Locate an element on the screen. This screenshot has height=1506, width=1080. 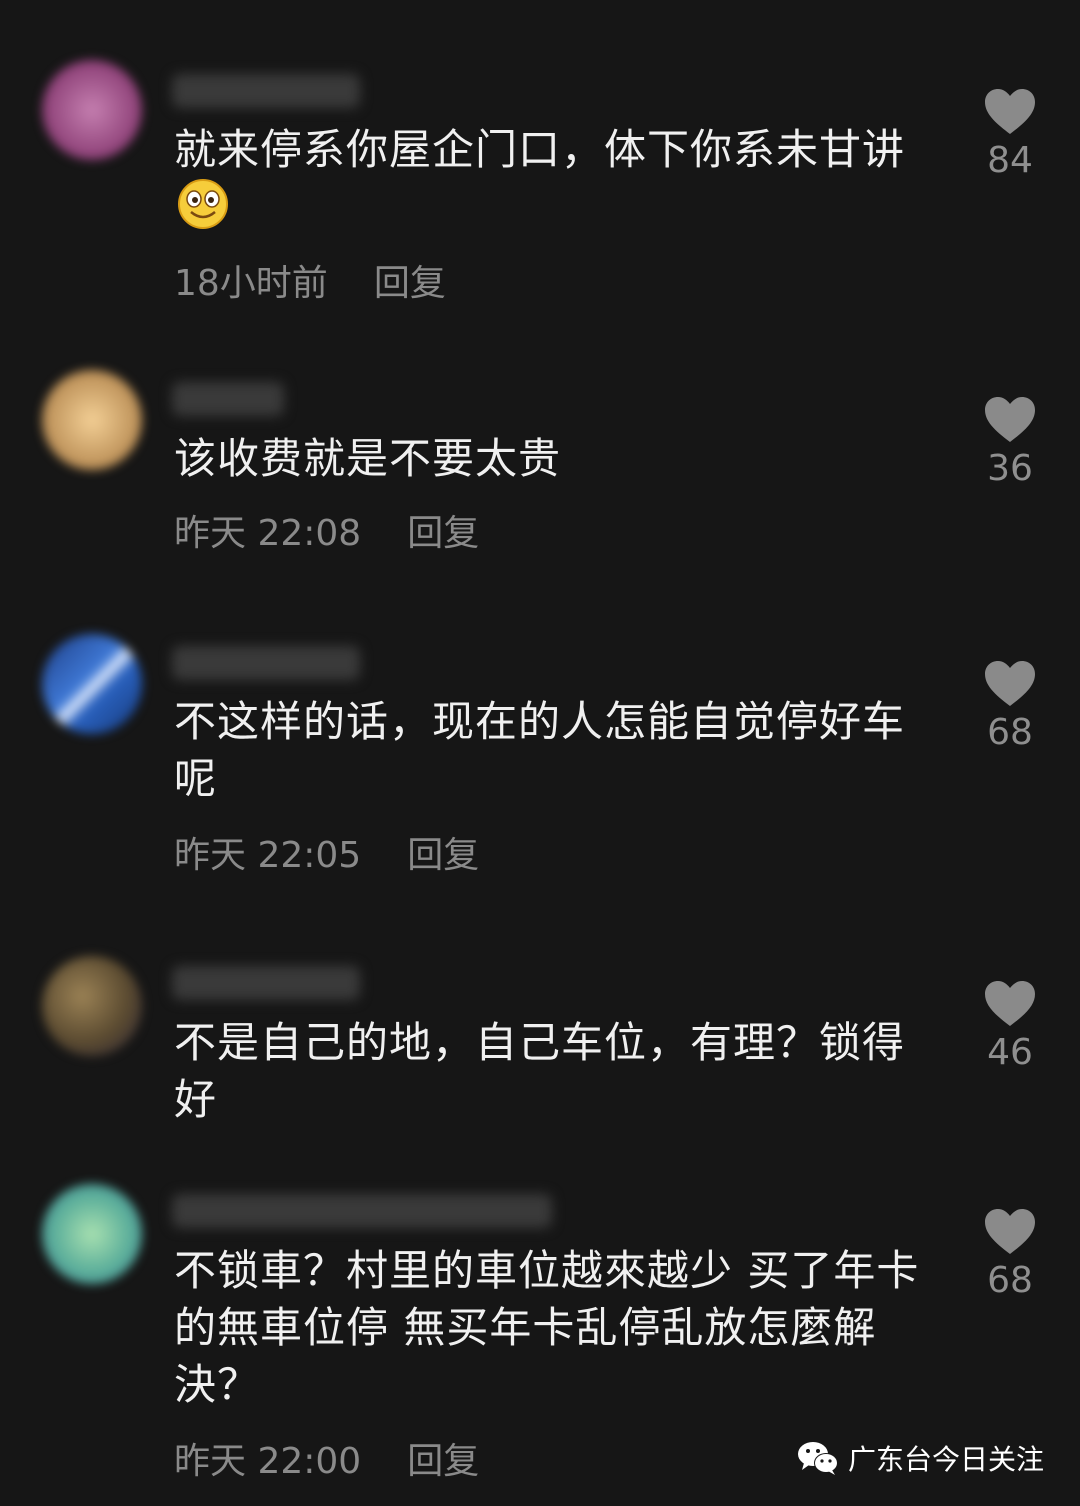
timestamp: 昨天 22:08 is located at coordinates (268, 533).